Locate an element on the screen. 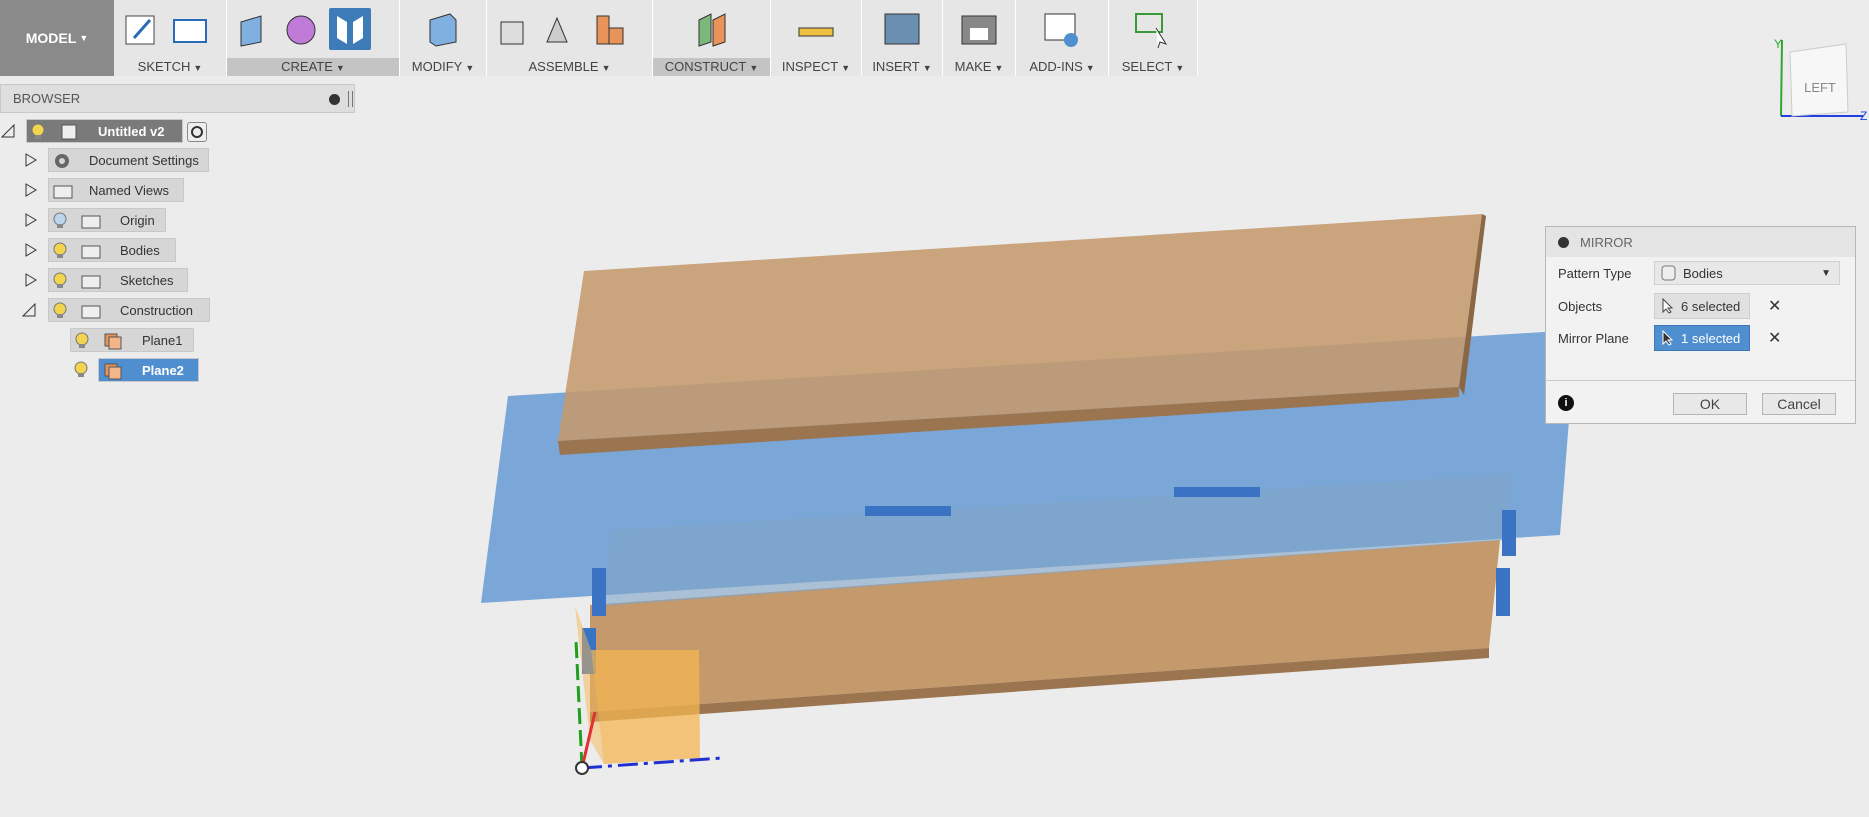  select-group: SELECT ▼ is located at coordinates (1153, 38).